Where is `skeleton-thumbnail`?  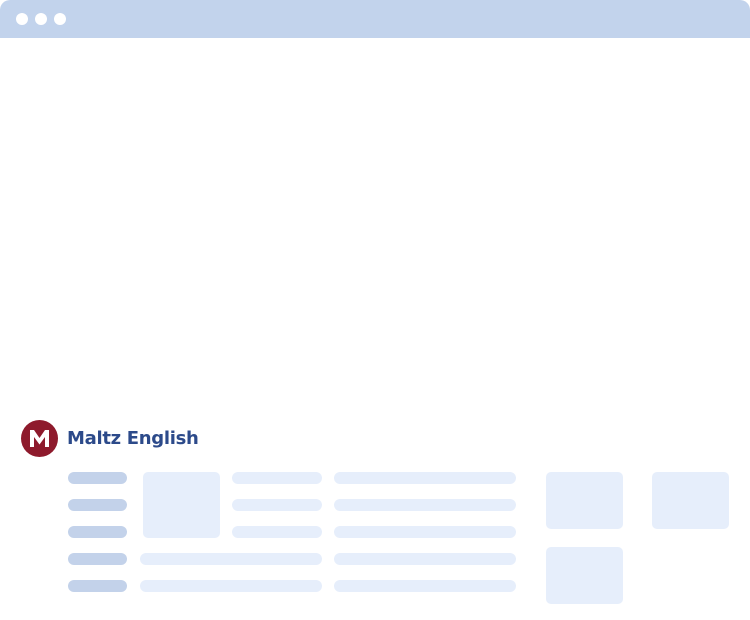
skeleton-thumbnail is located at coordinates (181, 505).